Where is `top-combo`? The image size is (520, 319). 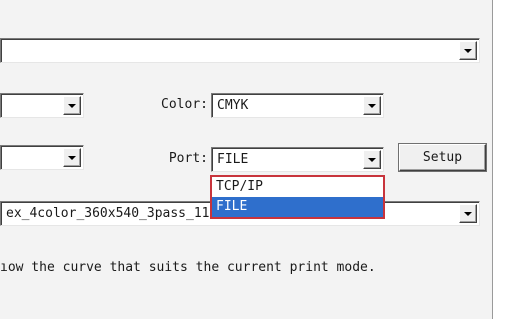
top-combo is located at coordinates (240, 50).